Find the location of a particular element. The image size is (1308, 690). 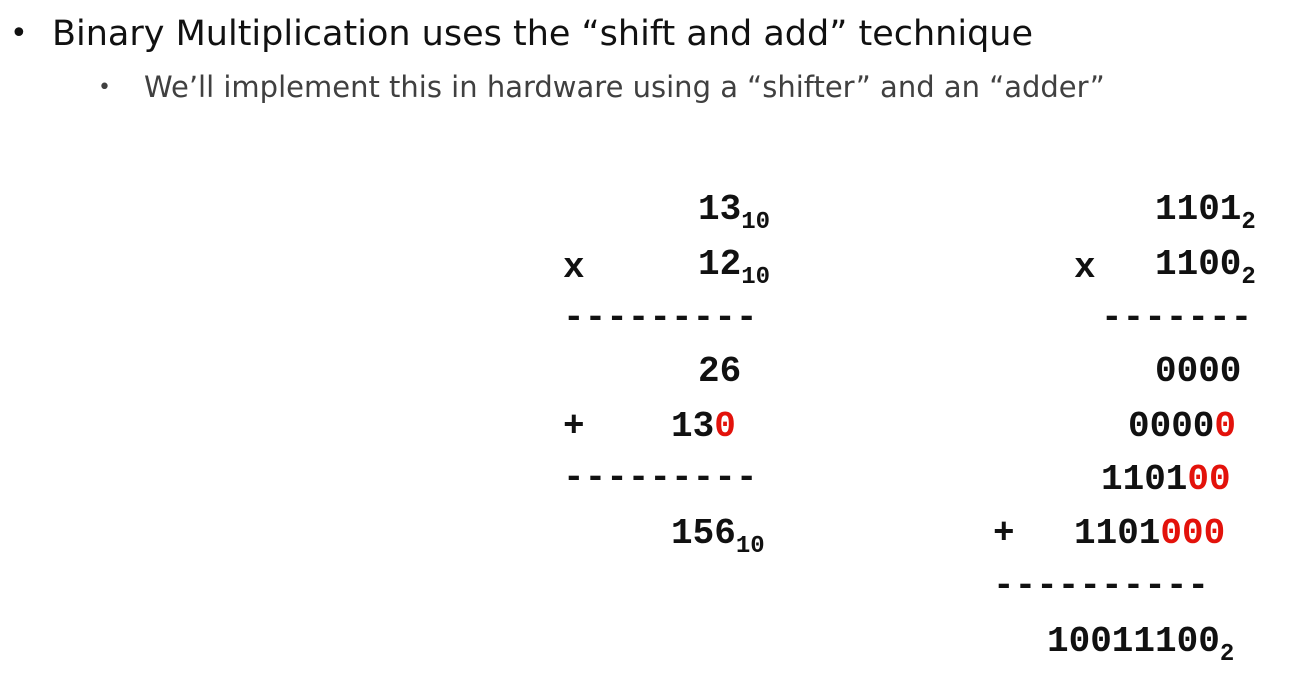

decimal-multiplicand: 1310 is located at coordinates (734, 213).